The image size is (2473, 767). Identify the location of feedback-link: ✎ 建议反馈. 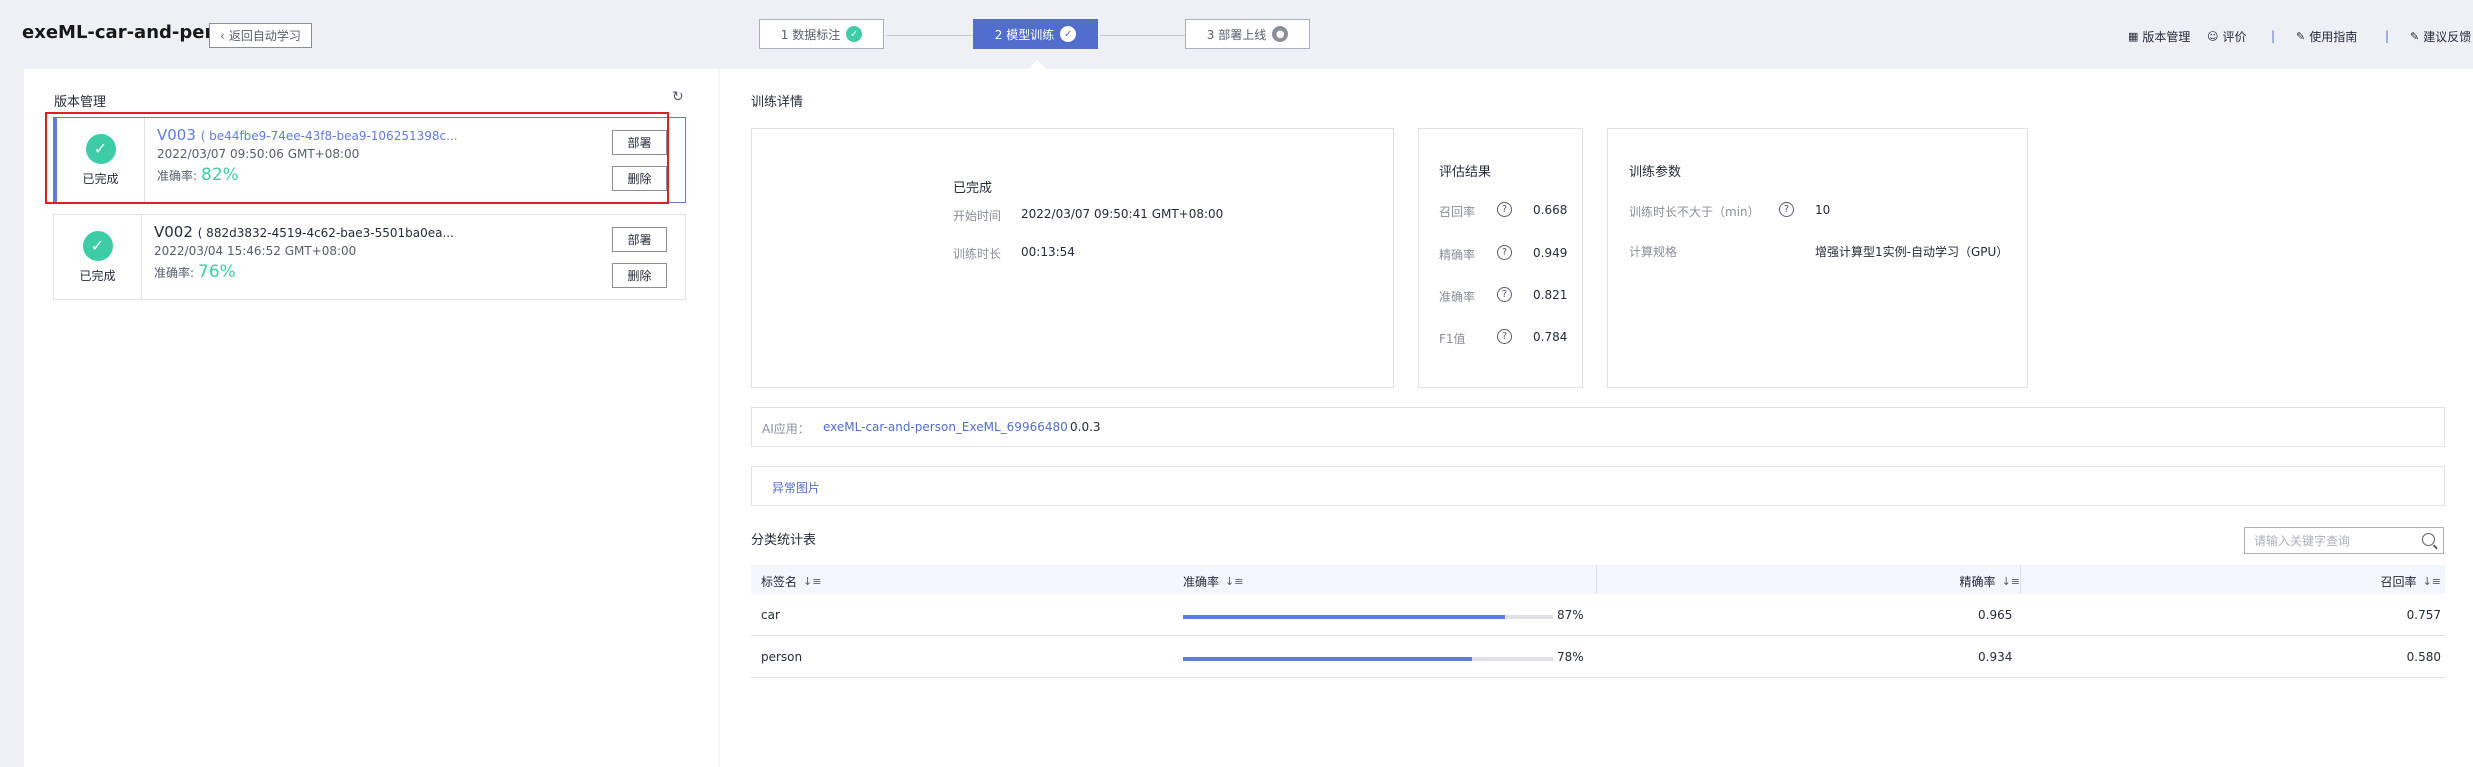
(2440, 36).